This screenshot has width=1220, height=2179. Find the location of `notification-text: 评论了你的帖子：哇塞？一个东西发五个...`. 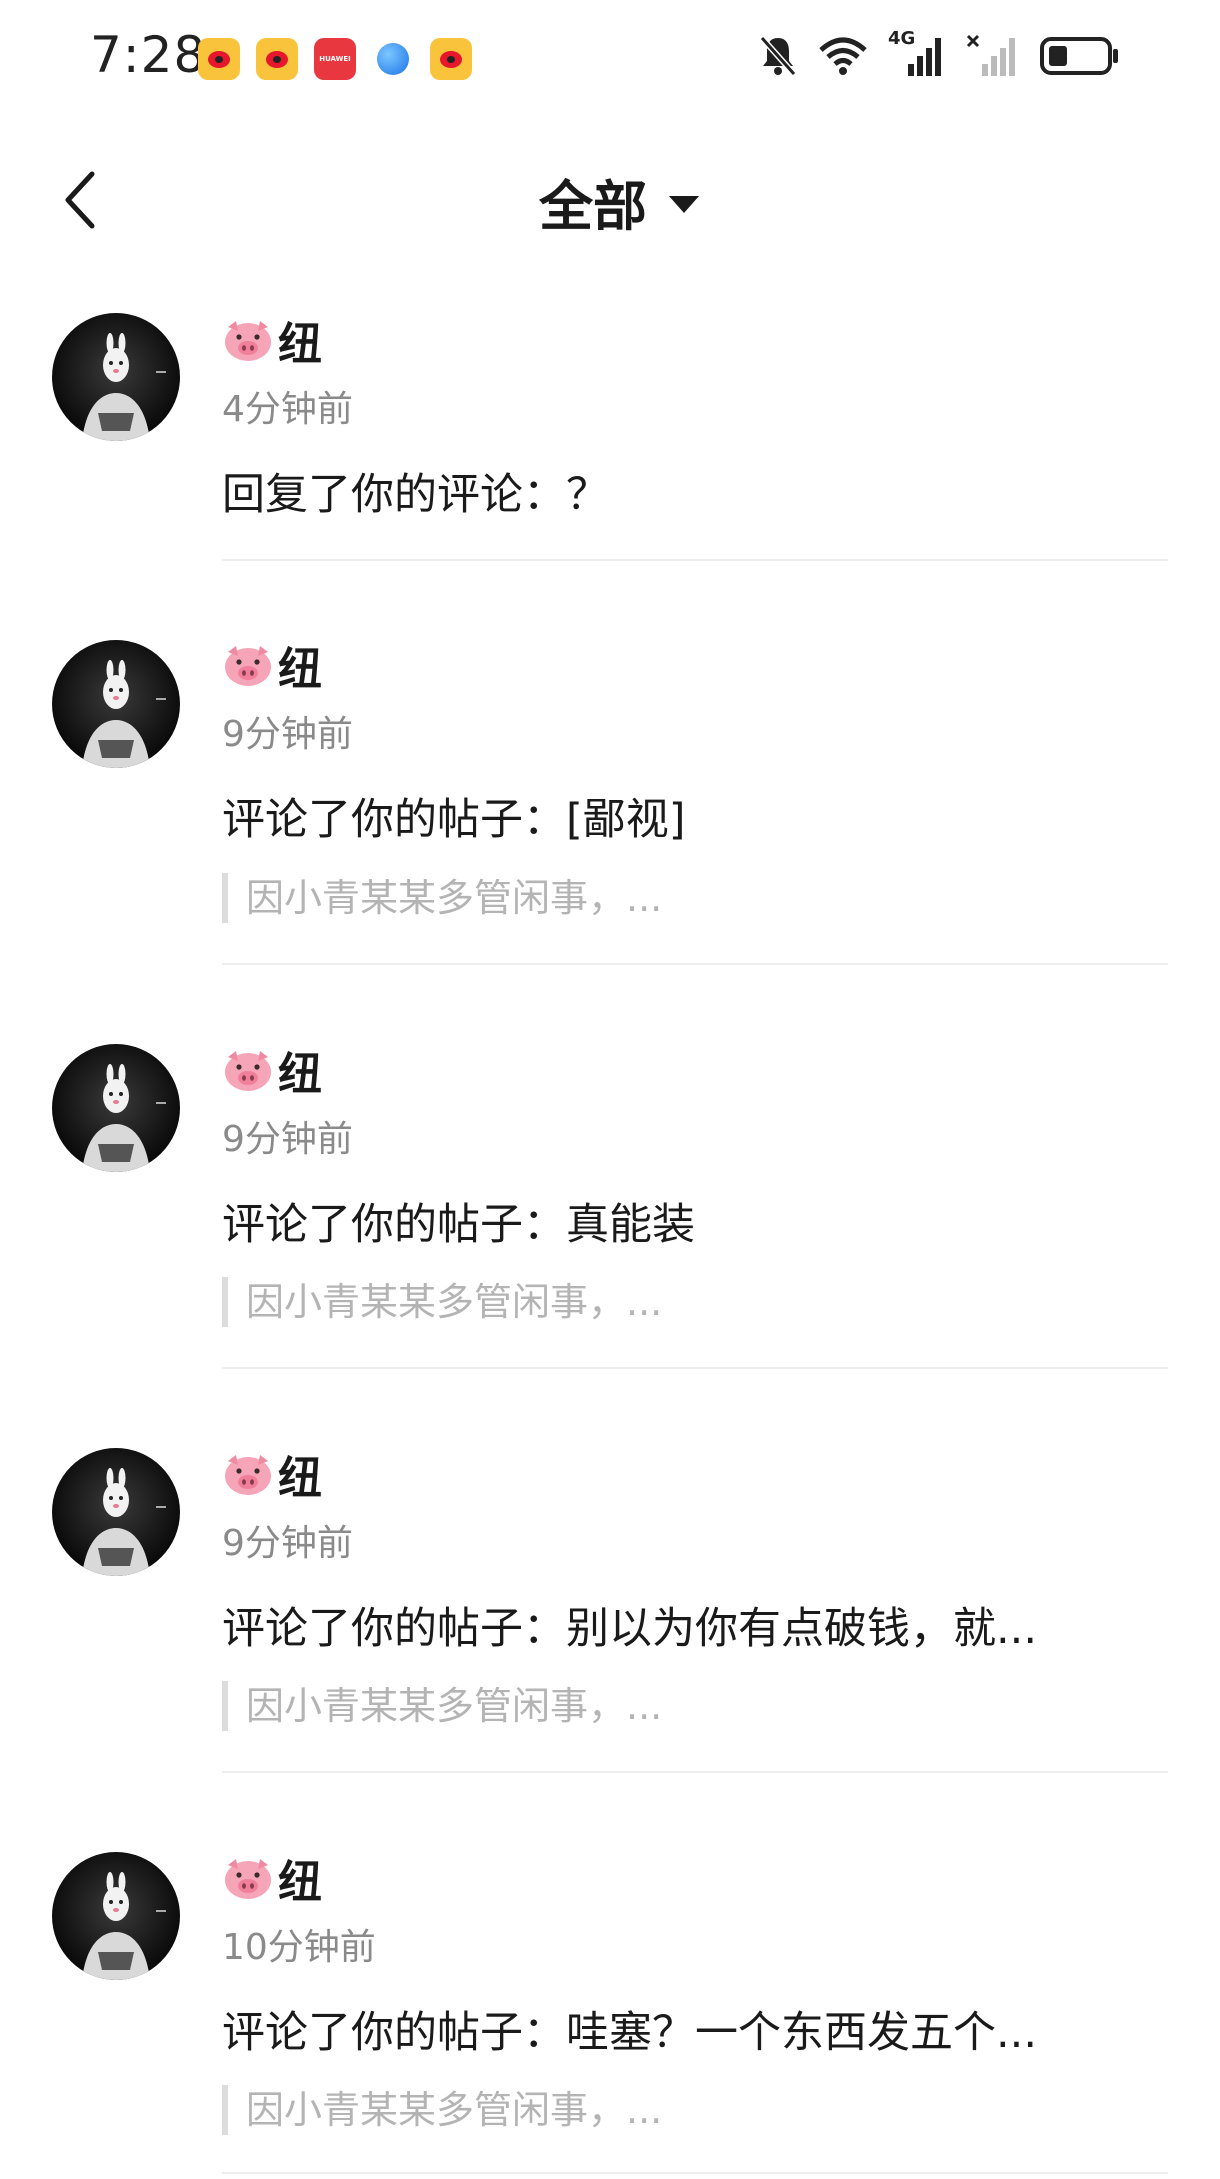

notification-text: 评论了你的帖子：哇塞？一个东西发五个... is located at coordinates (630, 2033).